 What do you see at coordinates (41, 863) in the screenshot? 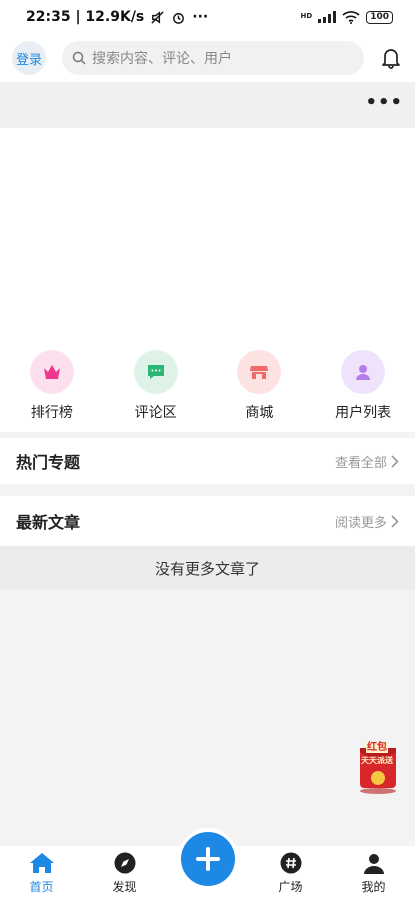
I see `home-icon` at bounding box center [41, 863].